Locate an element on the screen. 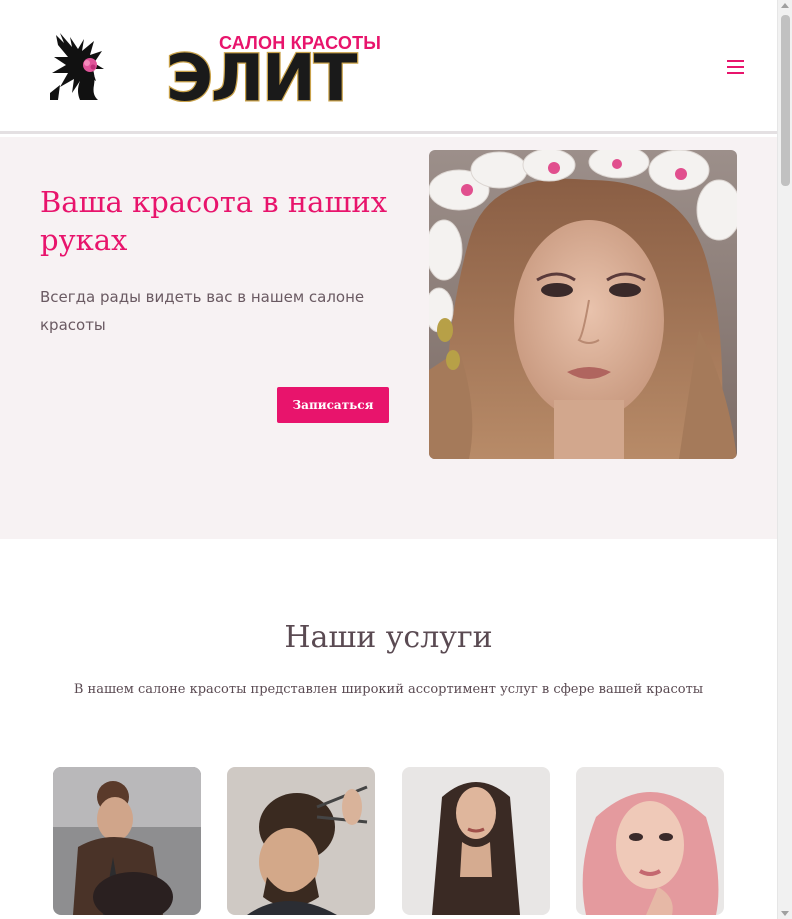 The width and height of the screenshot is (792, 919). service-card-pink-hair-image is located at coordinates (650, 841).